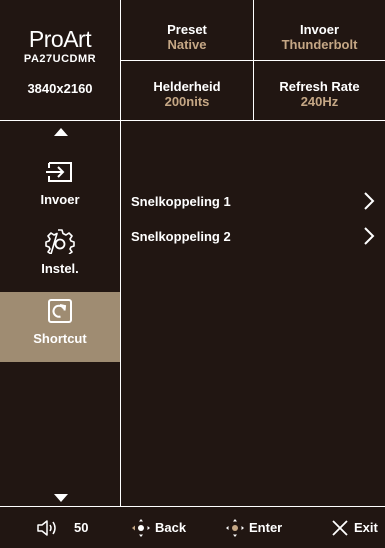 The image size is (385, 548). I want to click on input-icon, so click(59, 172).